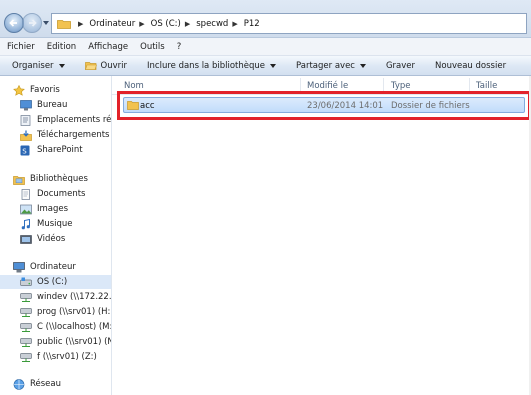 The width and height of the screenshot is (531, 395). What do you see at coordinates (74, 327) in the screenshot?
I see `nav-item-label: C (\\localhost) (M:)` at bounding box center [74, 327].